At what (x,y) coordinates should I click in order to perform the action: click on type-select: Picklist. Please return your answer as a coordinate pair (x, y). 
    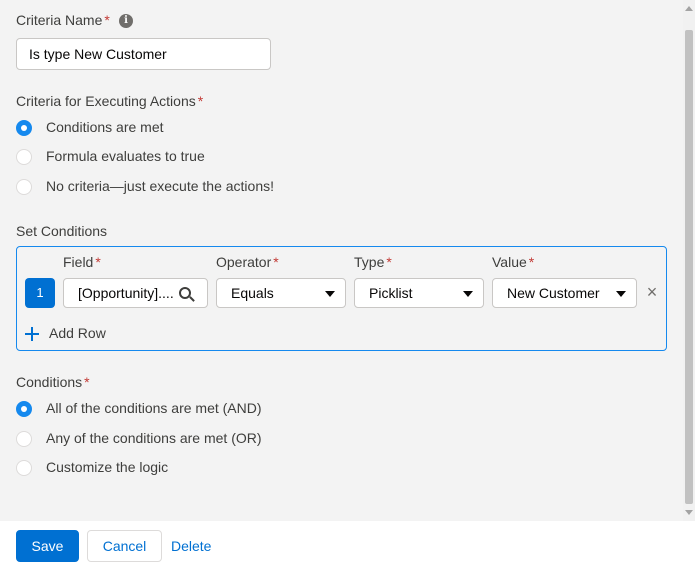
    Looking at the image, I should click on (419, 293).